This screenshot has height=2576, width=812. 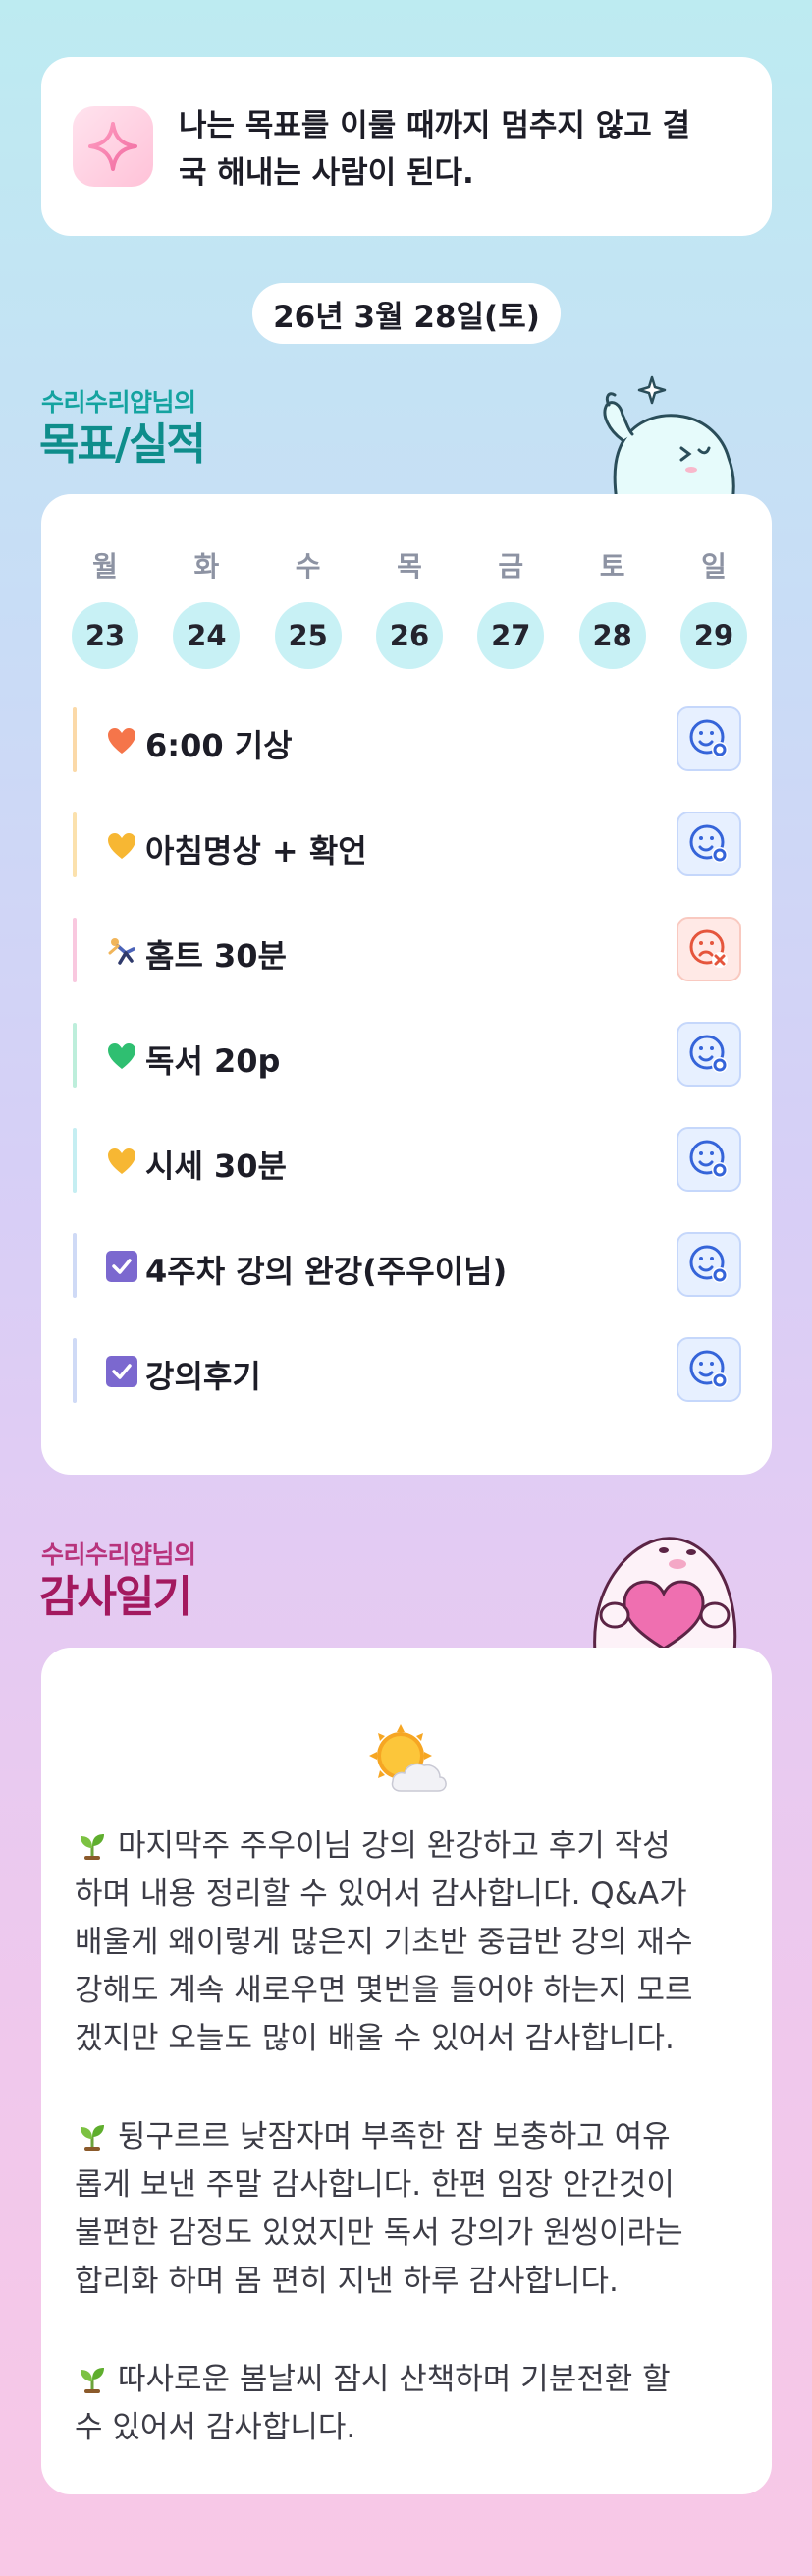 What do you see at coordinates (669, 438) in the screenshot?
I see `ghost-mascot-illustration` at bounding box center [669, 438].